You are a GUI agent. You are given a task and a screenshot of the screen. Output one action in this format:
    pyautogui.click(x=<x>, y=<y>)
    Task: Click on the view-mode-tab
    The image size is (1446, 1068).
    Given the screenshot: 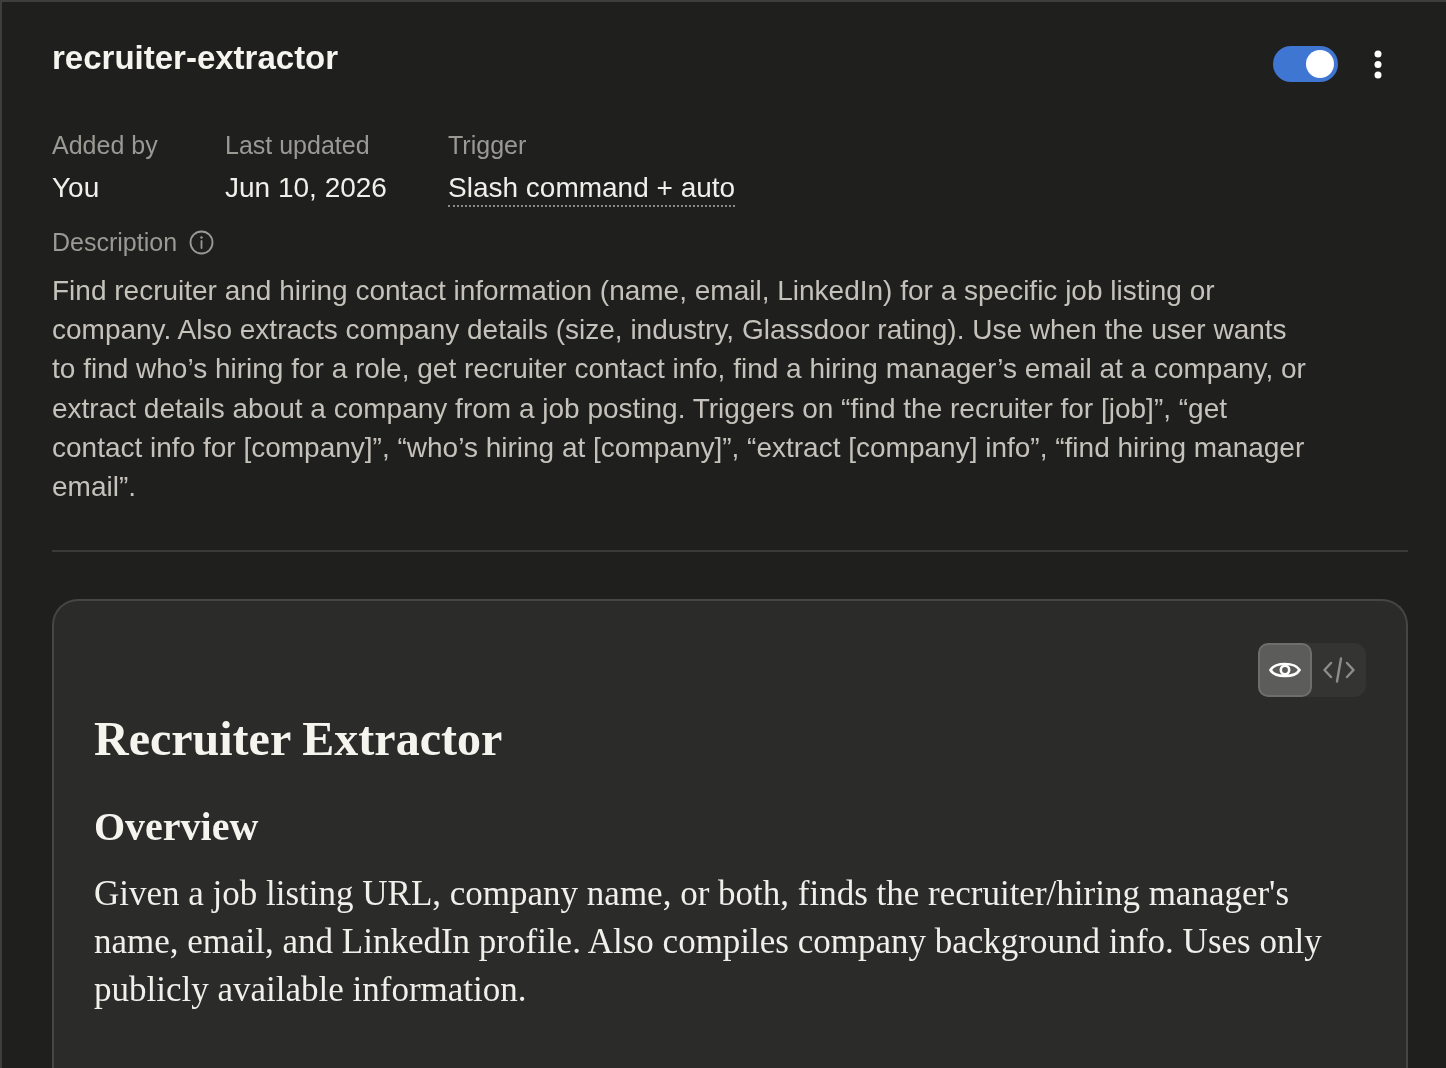 What is the action you would take?
    pyautogui.click(x=1285, y=670)
    